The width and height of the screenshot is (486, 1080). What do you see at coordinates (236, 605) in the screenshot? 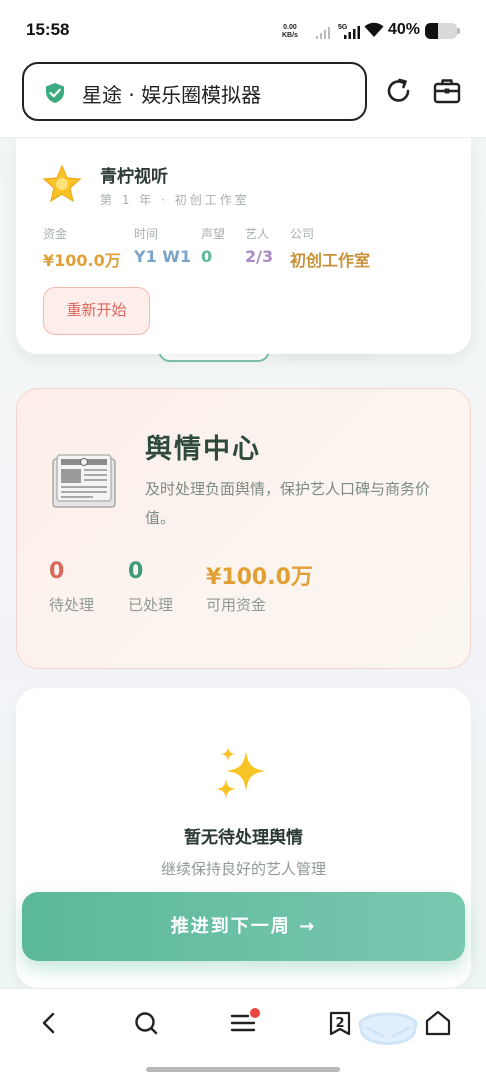
I see `available-funds-label: 可用资金` at bounding box center [236, 605].